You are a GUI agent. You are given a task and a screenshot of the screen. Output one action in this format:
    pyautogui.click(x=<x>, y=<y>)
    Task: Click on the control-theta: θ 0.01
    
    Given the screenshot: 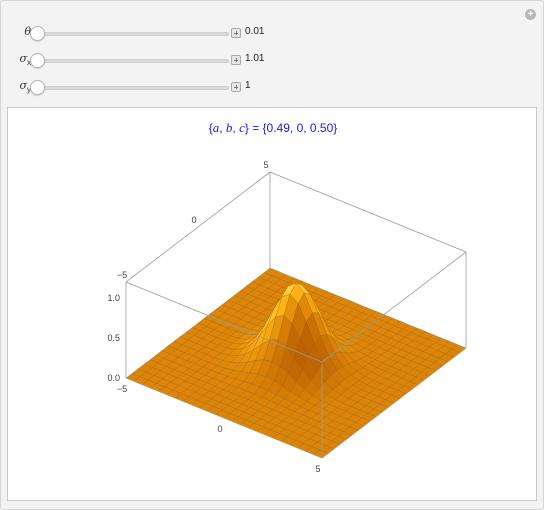 What is the action you would take?
    pyautogui.click(x=151, y=33)
    